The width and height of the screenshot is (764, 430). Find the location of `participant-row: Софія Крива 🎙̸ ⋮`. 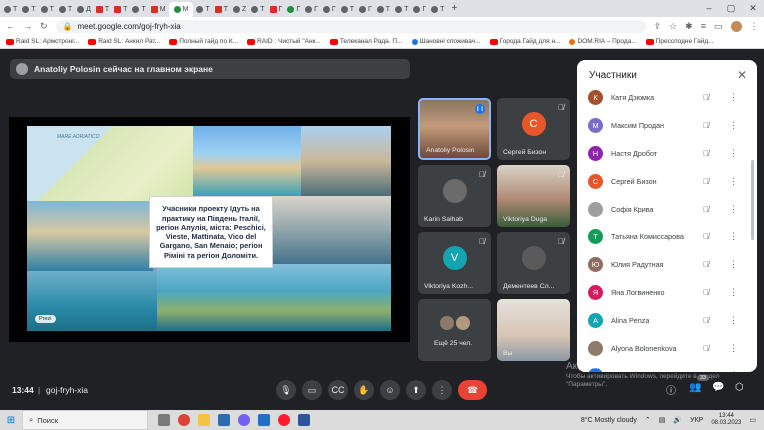

participant-row: Софія Крива 🎙̸ ⋮ is located at coordinates (663, 209).